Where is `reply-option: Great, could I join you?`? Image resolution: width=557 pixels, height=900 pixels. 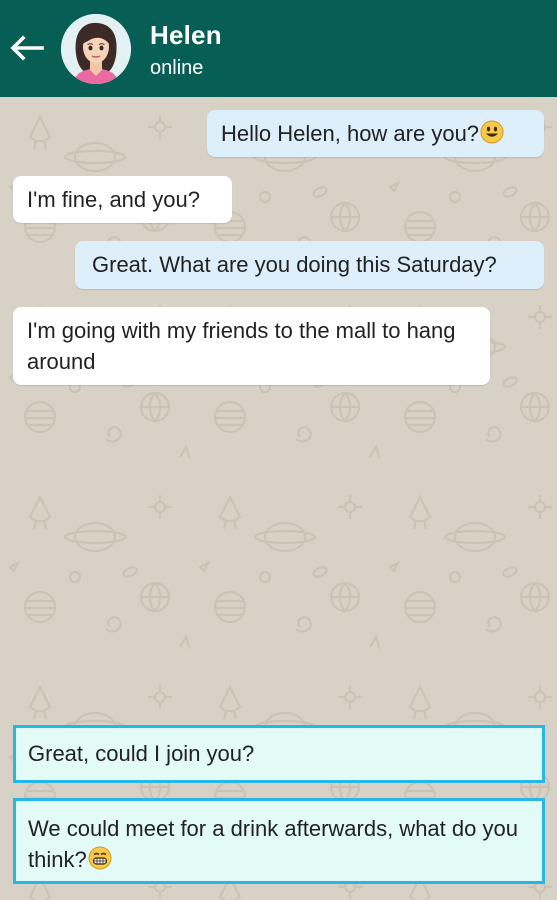 reply-option: Great, could I join you? is located at coordinates (279, 754).